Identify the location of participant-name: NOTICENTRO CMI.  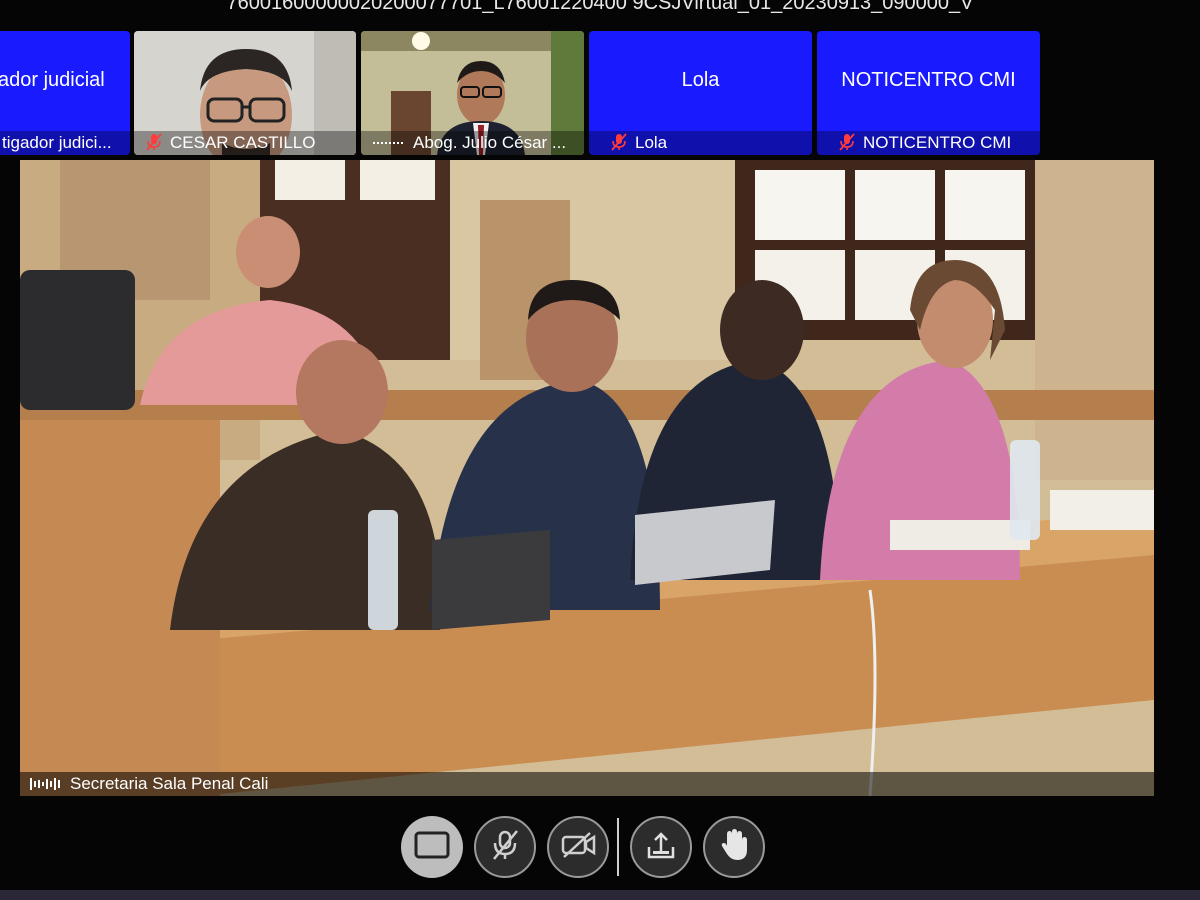
(928, 80).